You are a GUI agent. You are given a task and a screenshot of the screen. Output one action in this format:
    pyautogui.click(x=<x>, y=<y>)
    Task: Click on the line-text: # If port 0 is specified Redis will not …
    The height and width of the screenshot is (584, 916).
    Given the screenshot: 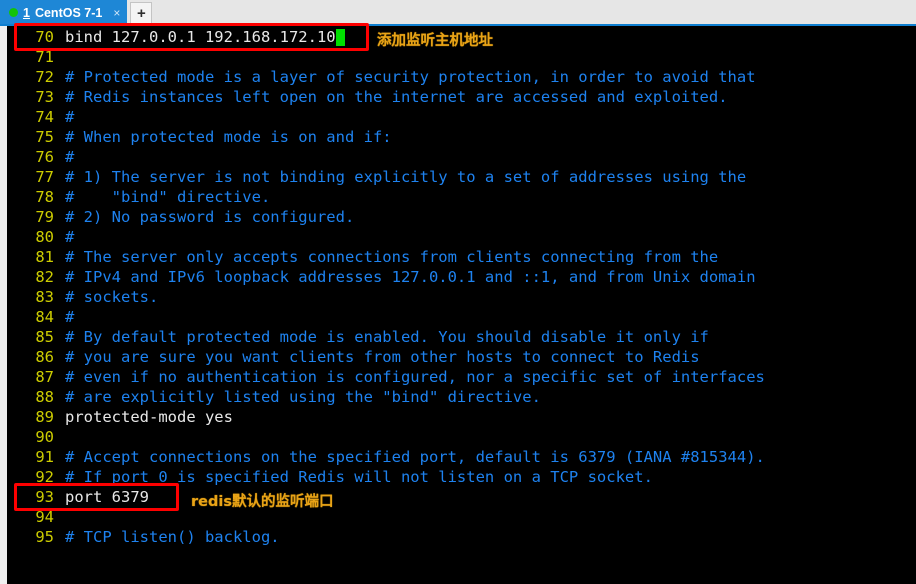 What is the action you would take?
    pyautogui.click(x=359, y=477)
    